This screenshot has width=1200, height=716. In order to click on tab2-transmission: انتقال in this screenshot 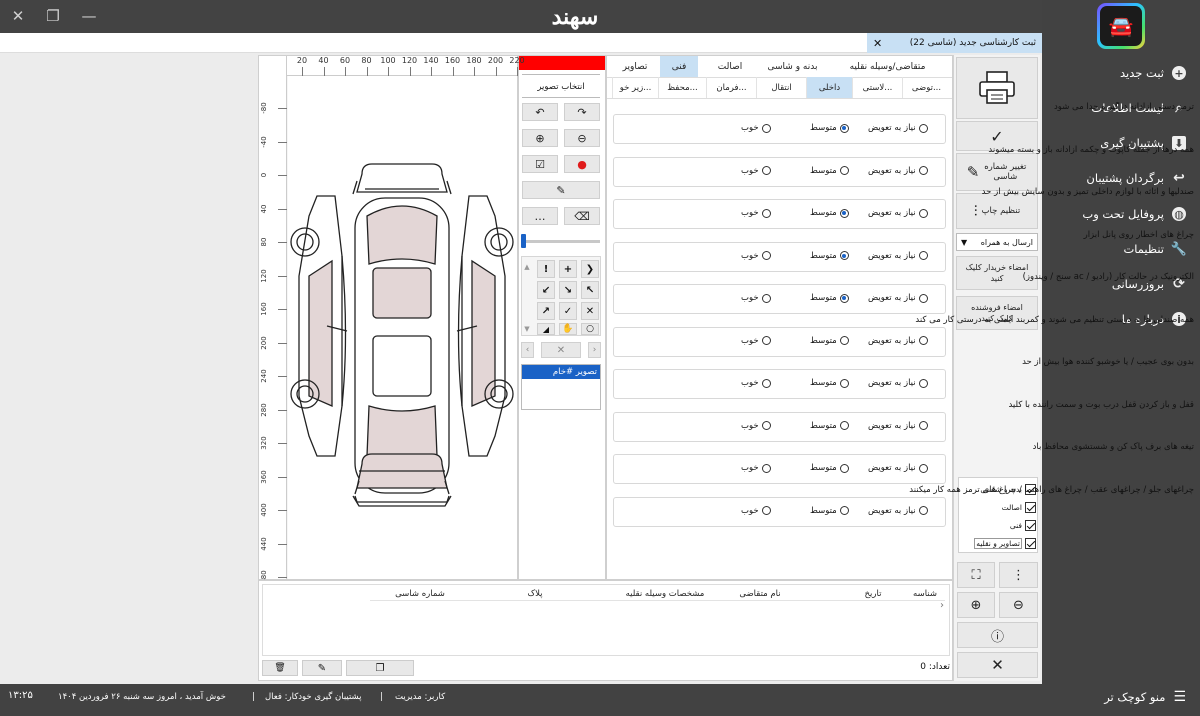, I will do `click(781, 87)`.